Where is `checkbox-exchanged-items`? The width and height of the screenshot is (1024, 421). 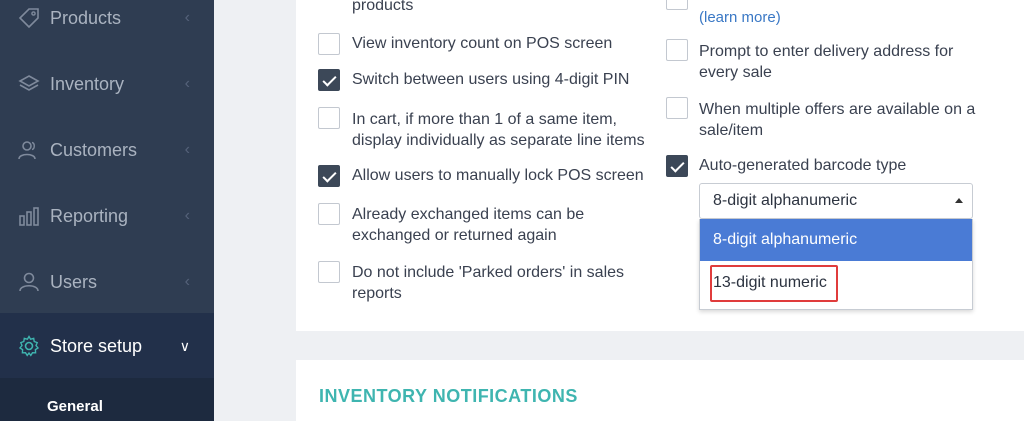 checkbox-exchanged-items is located at coordinates (329, 214).